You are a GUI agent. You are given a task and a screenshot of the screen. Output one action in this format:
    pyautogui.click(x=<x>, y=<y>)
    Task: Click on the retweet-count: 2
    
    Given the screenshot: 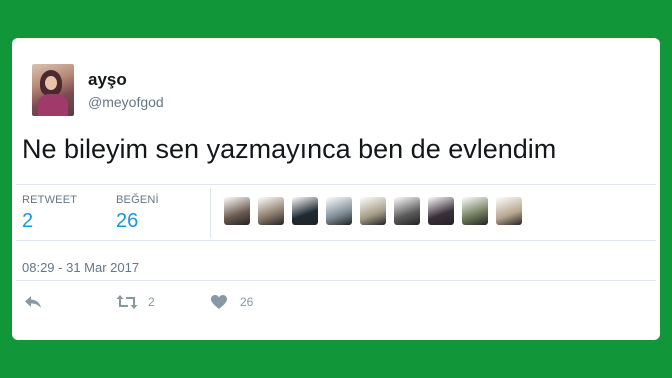 What is the action you would take?
    pyautogui.click(x=151, y=302)
    